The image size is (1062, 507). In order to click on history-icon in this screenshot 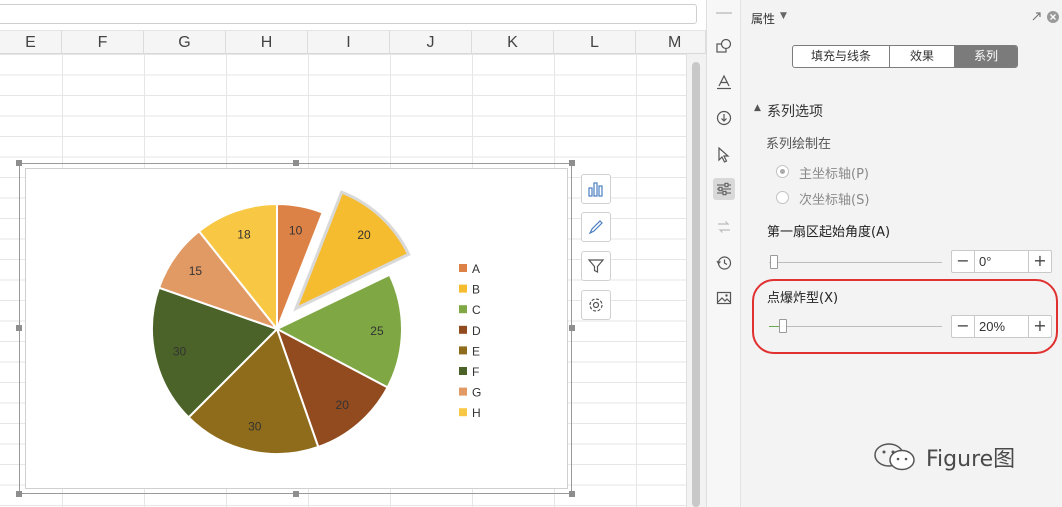, I will do `click(724, 263)`.